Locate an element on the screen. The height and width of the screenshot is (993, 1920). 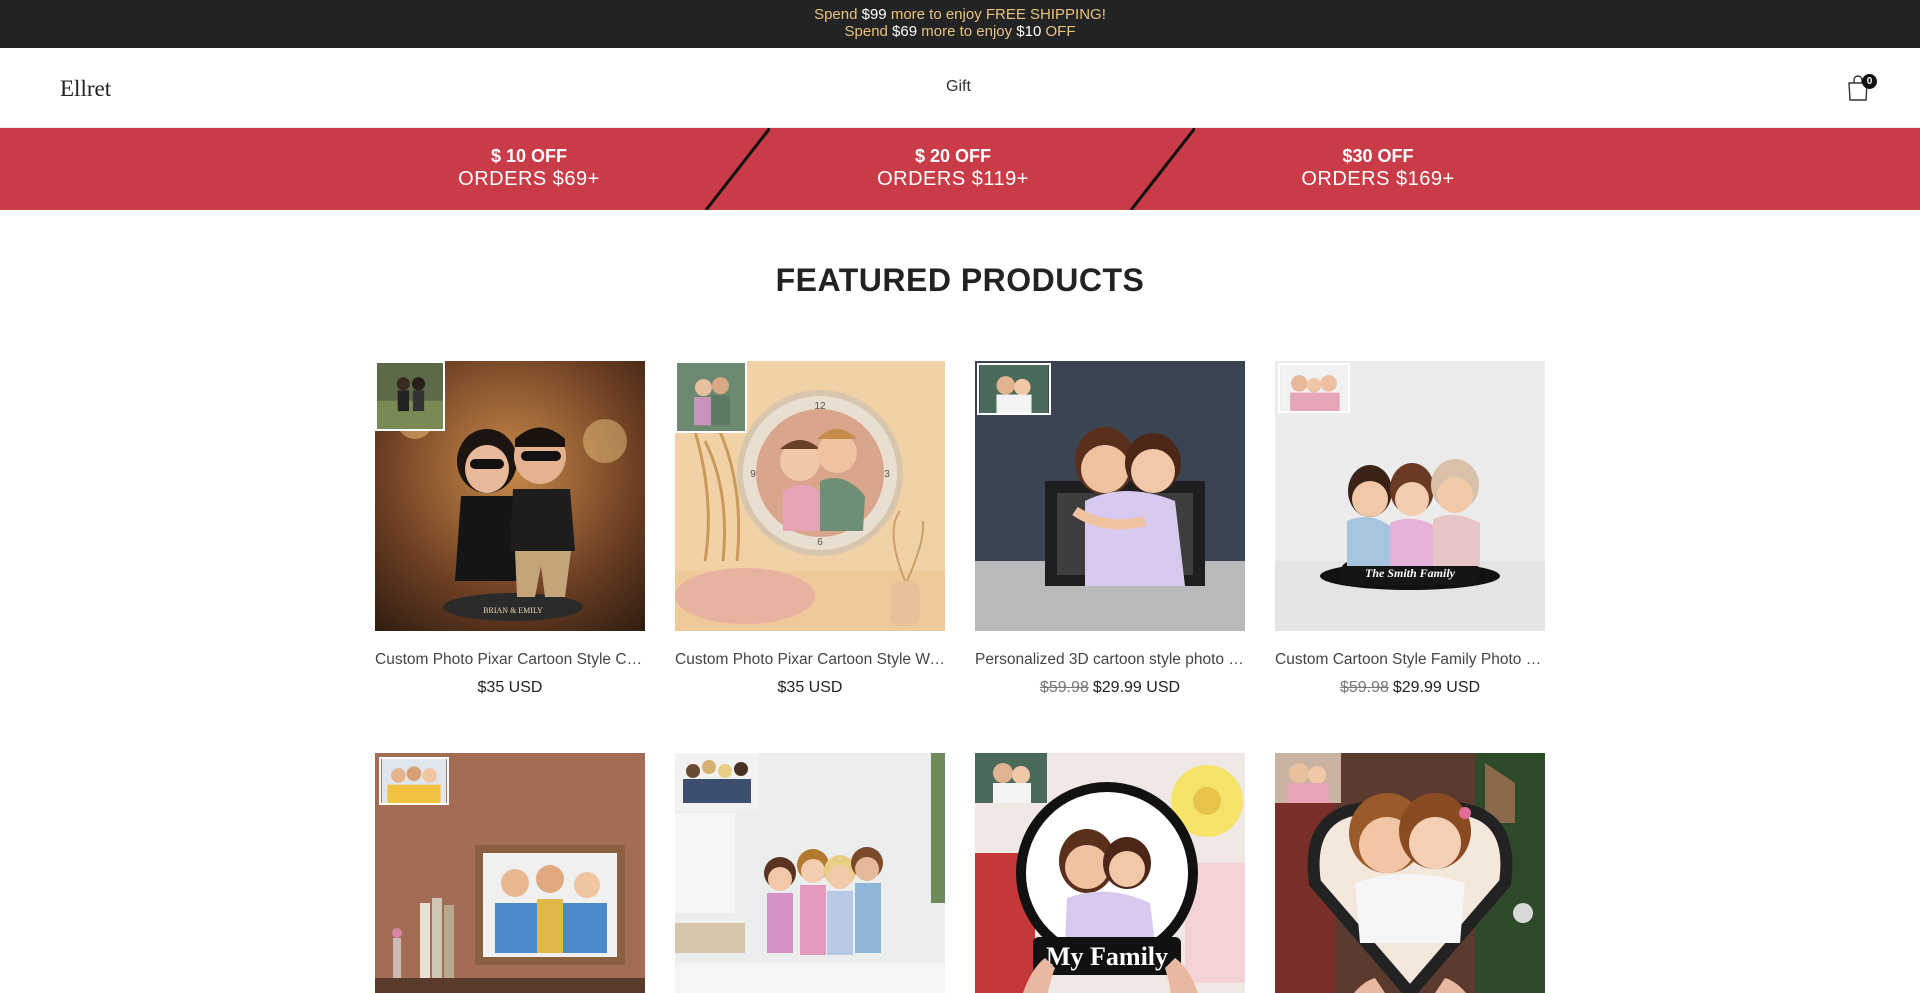
product-image: The Smith Family is located at coordinates (1410, 496).